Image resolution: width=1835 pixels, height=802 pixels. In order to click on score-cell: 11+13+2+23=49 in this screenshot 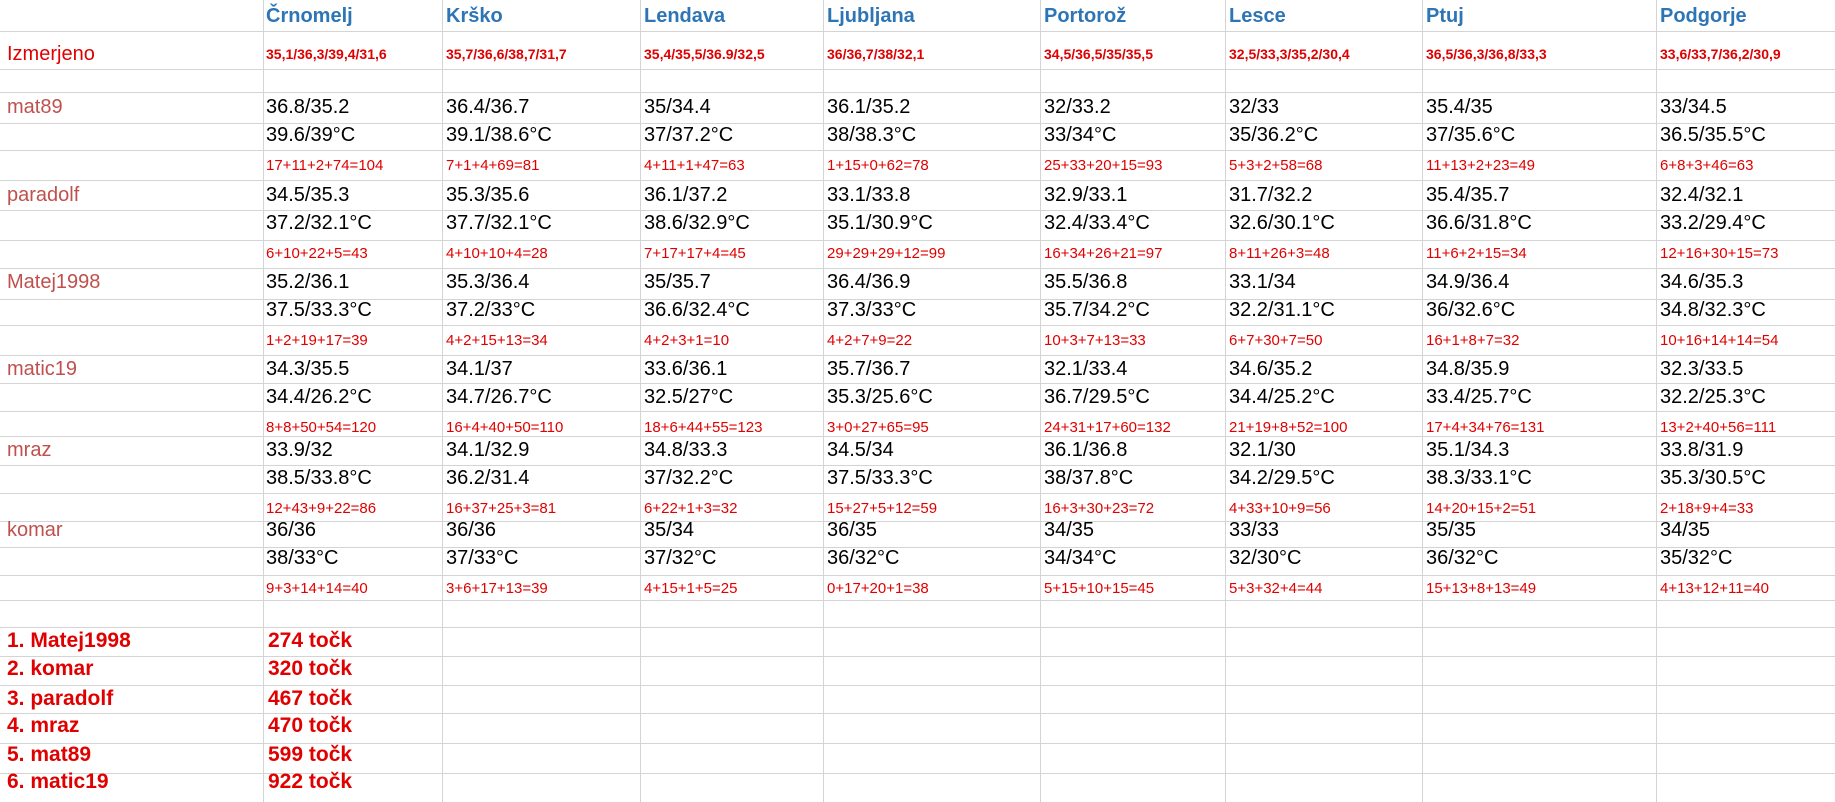, I will do `click(1480, 165)`.